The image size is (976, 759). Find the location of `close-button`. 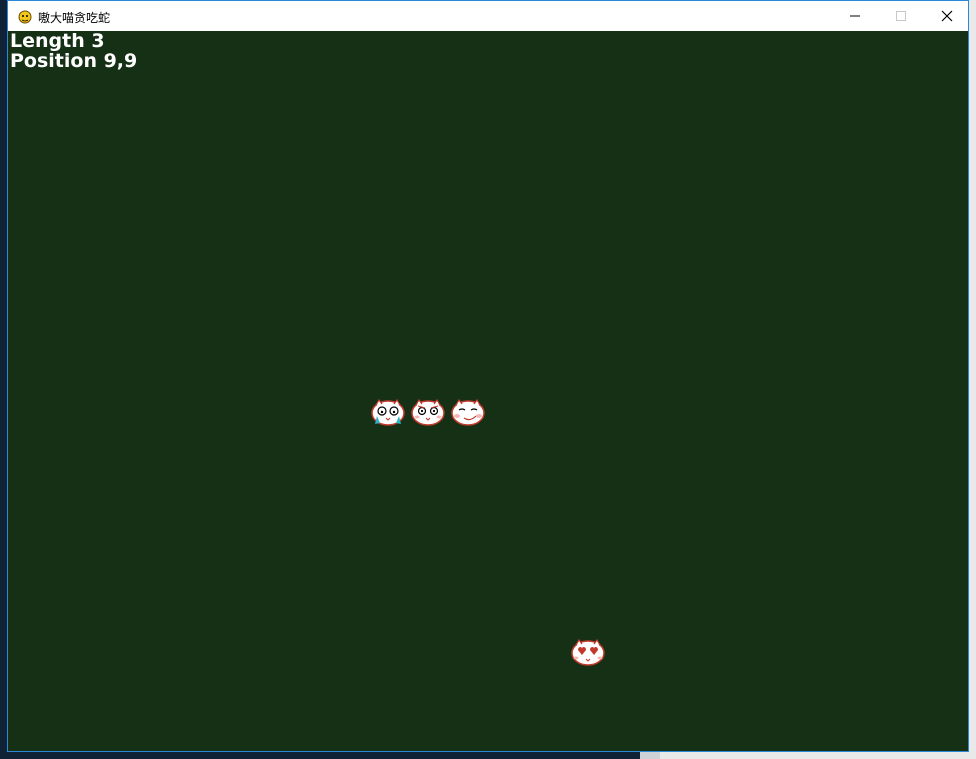

close-button is located at coordinates (947, 16).